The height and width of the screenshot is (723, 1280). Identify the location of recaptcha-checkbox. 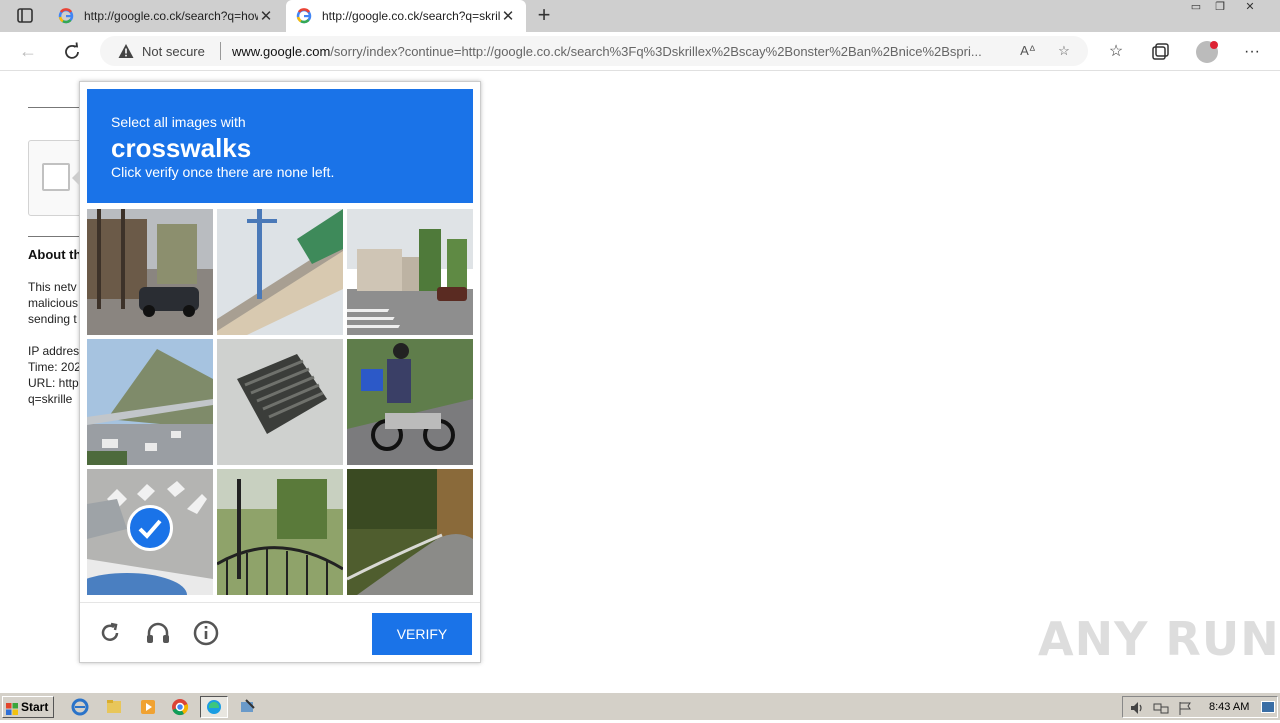
(56, 177).